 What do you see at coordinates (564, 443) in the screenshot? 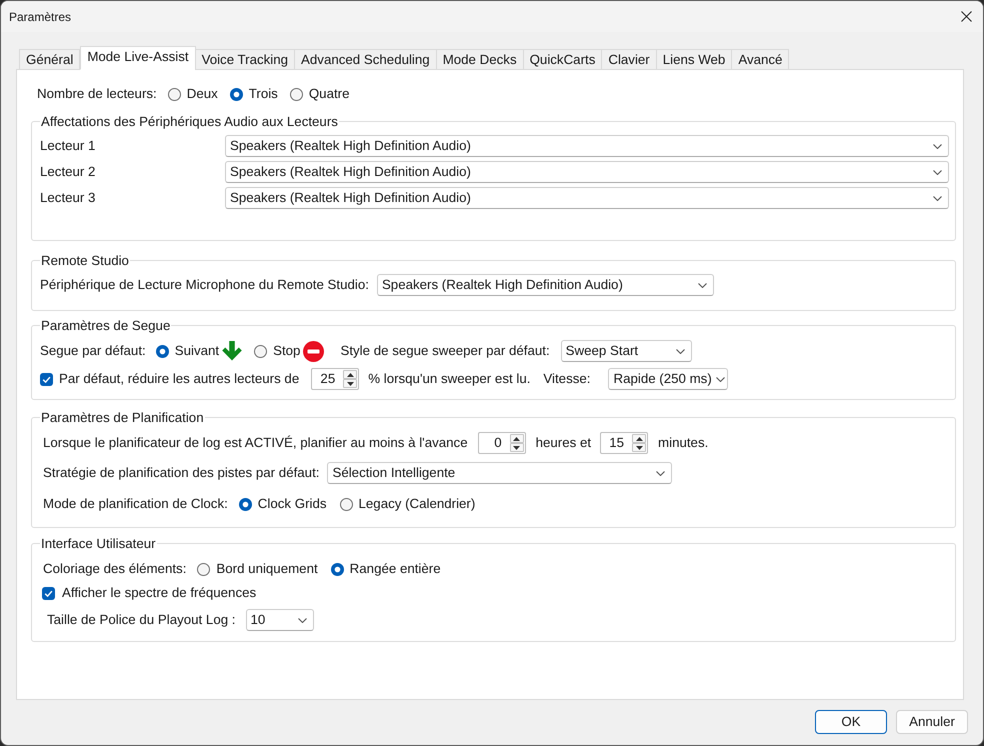
I see `field-label: heures et` at bounding box center [564, 443].